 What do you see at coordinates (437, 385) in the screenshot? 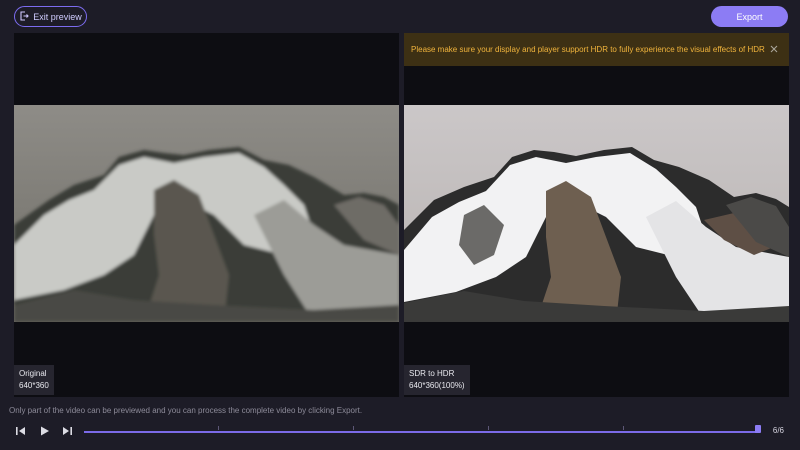
I see `hdr-resolution: 640*360(100%)` at bounding box center [437, 385].